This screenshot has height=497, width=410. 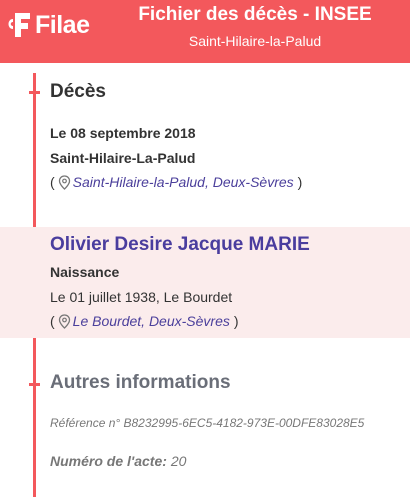 What do you see at coordinates (180, 245) in the screenshot?
I see `person-name: Olivier Desire Jacque MARIE` at bounding box center [180, 245].